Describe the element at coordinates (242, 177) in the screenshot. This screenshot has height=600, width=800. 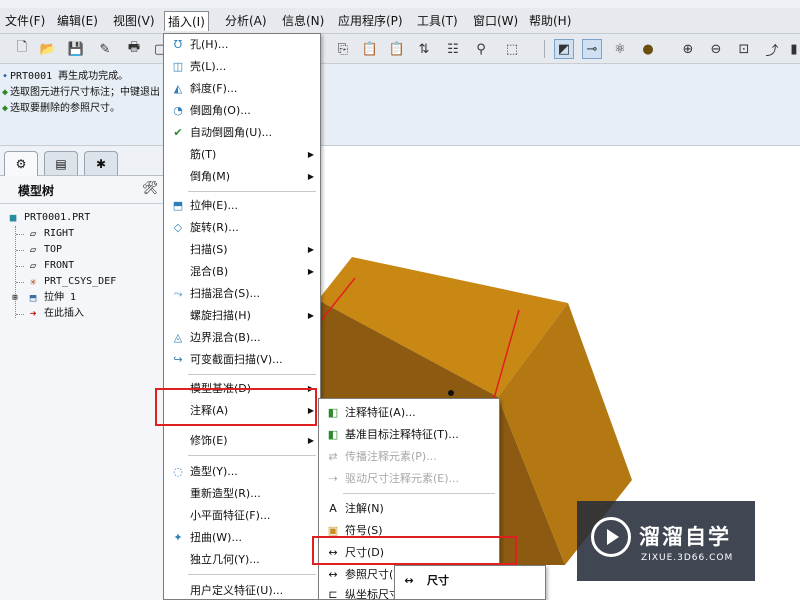
I see `menu-item-chamfer: 倒角(M) ▶` at that location.